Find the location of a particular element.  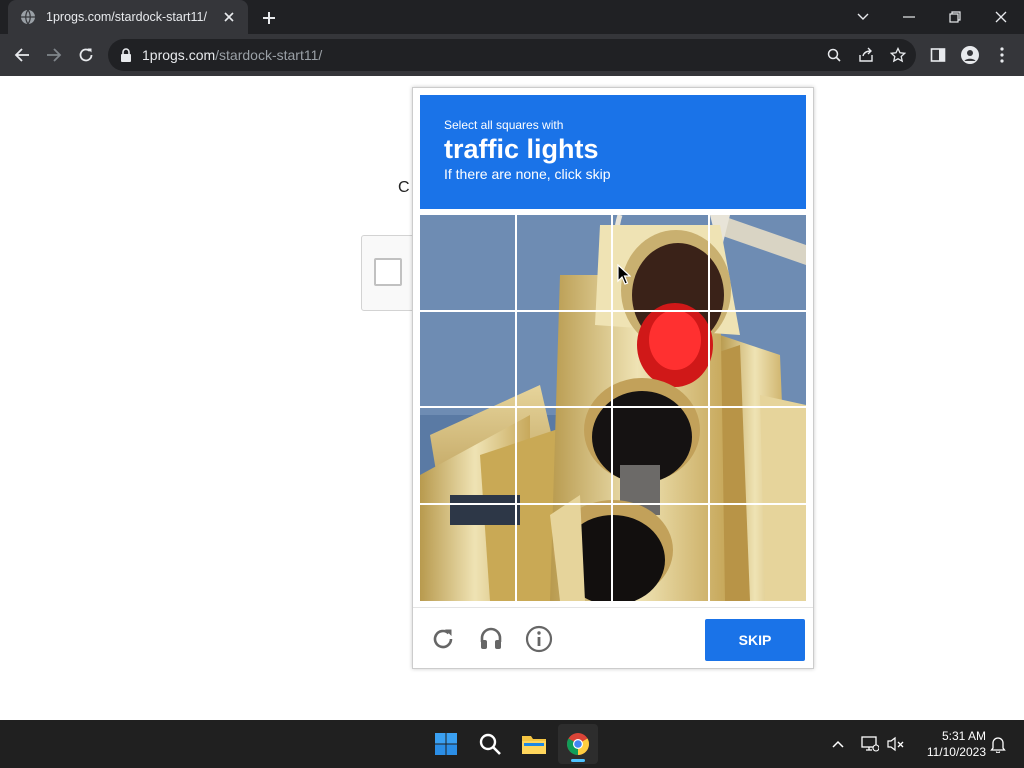

info-icon is located at coordinates (539, 639).